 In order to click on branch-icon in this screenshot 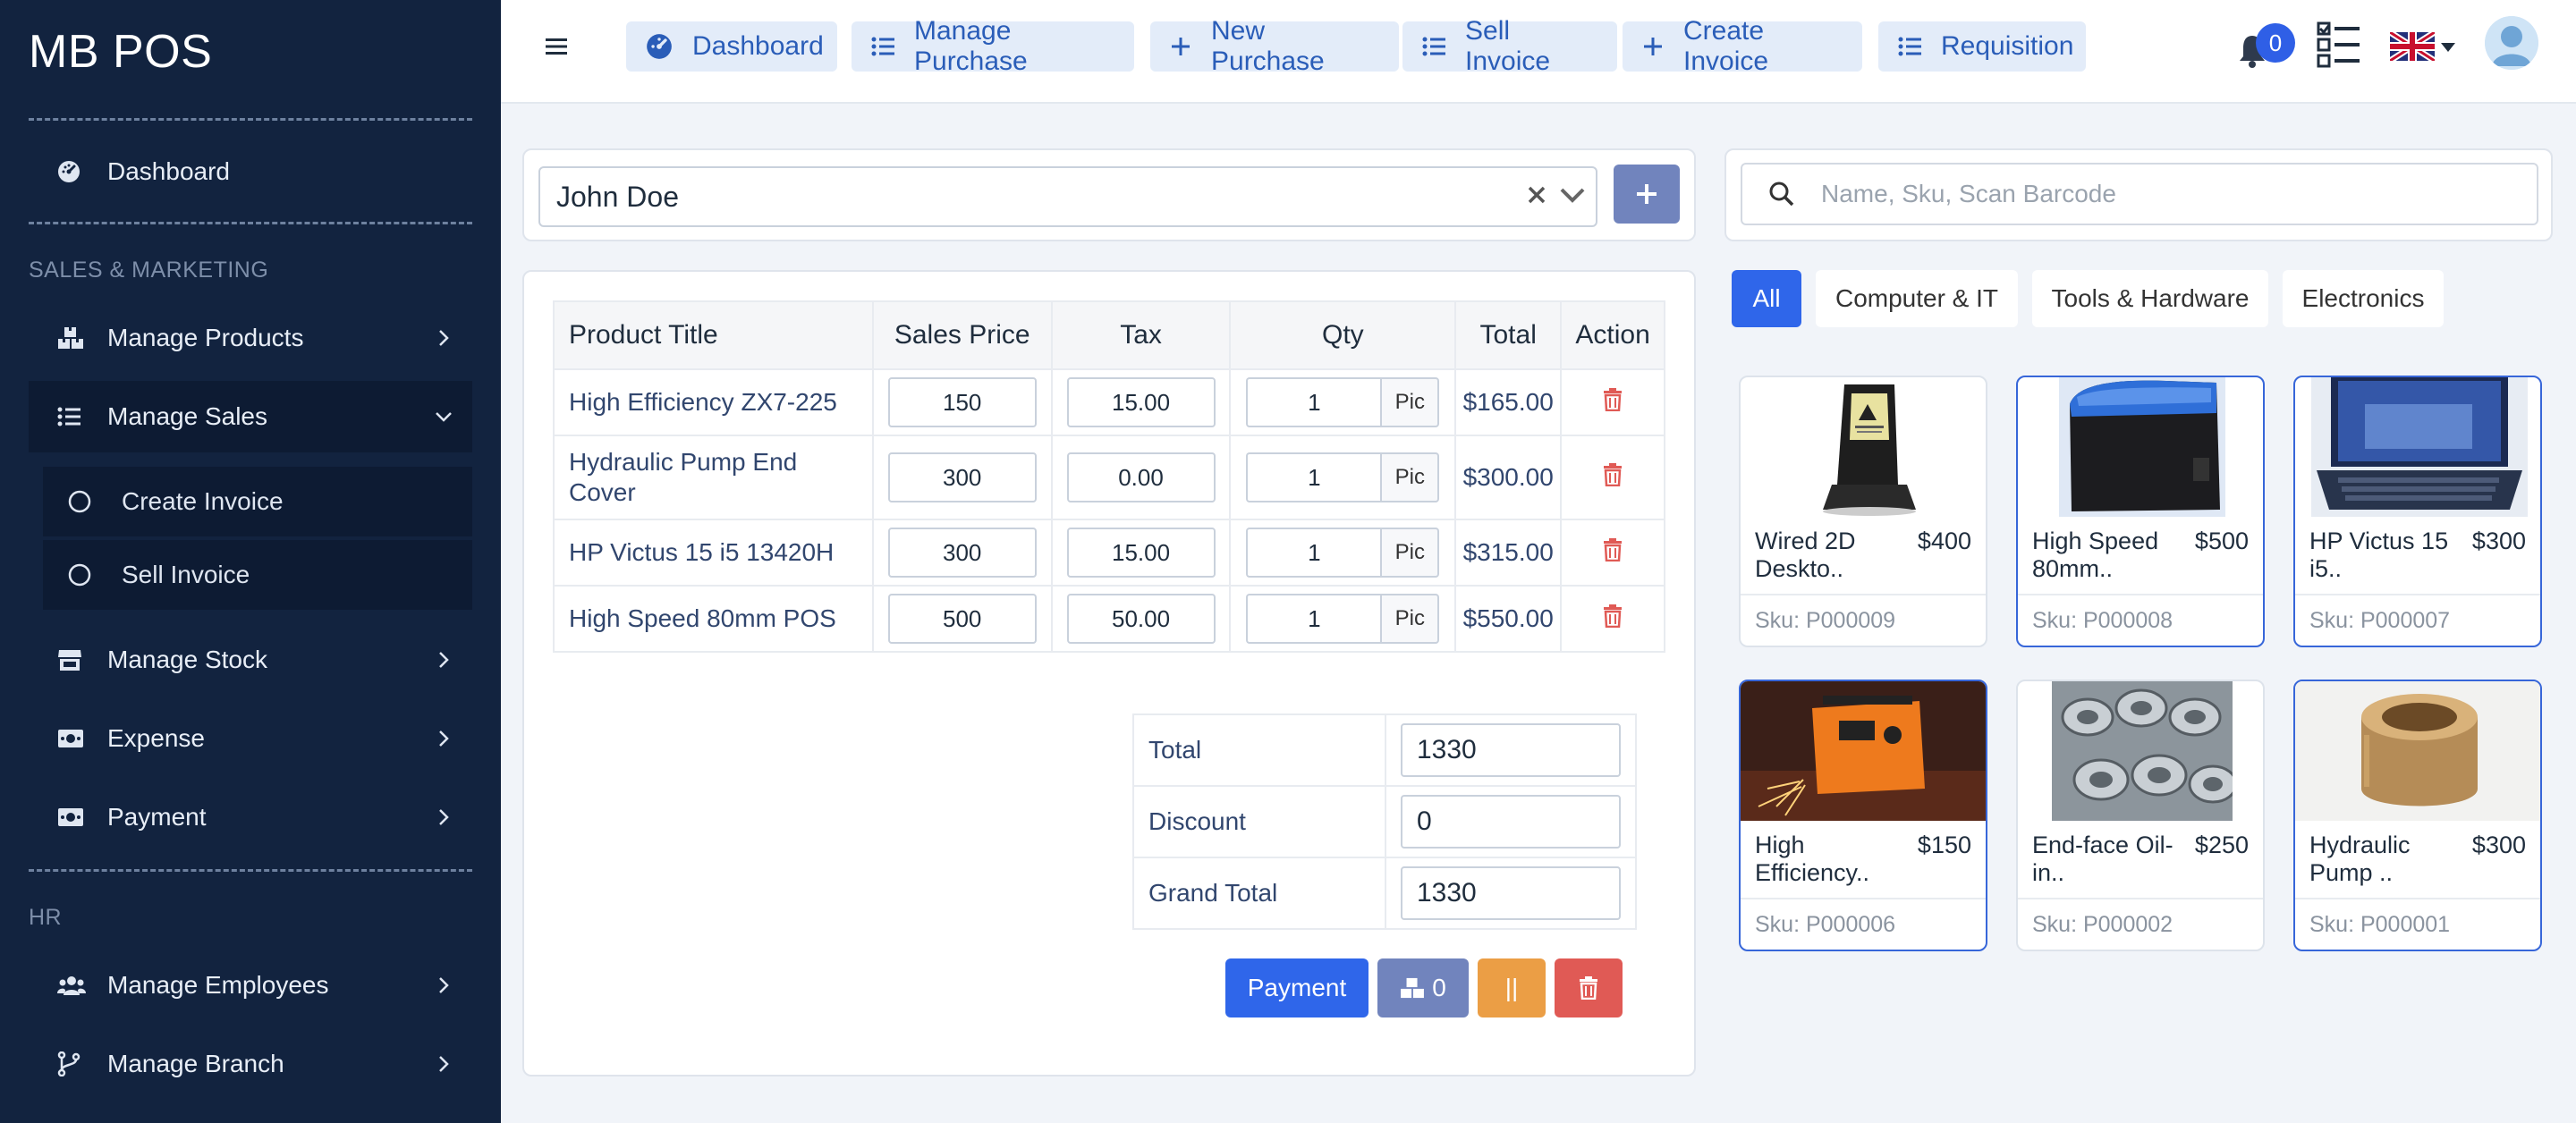, I will do `click(68, 1064)`.